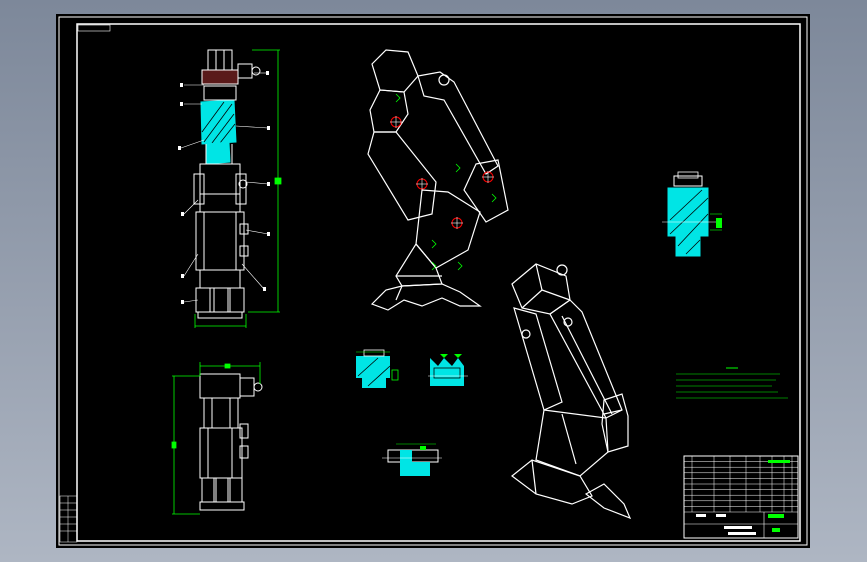 Image resolution: width=867 pixels, height=562 pixels. What do you see at coordinates (426, 297) in the screenshot?
I see `arm-foot` at bounding box center [426, 297].